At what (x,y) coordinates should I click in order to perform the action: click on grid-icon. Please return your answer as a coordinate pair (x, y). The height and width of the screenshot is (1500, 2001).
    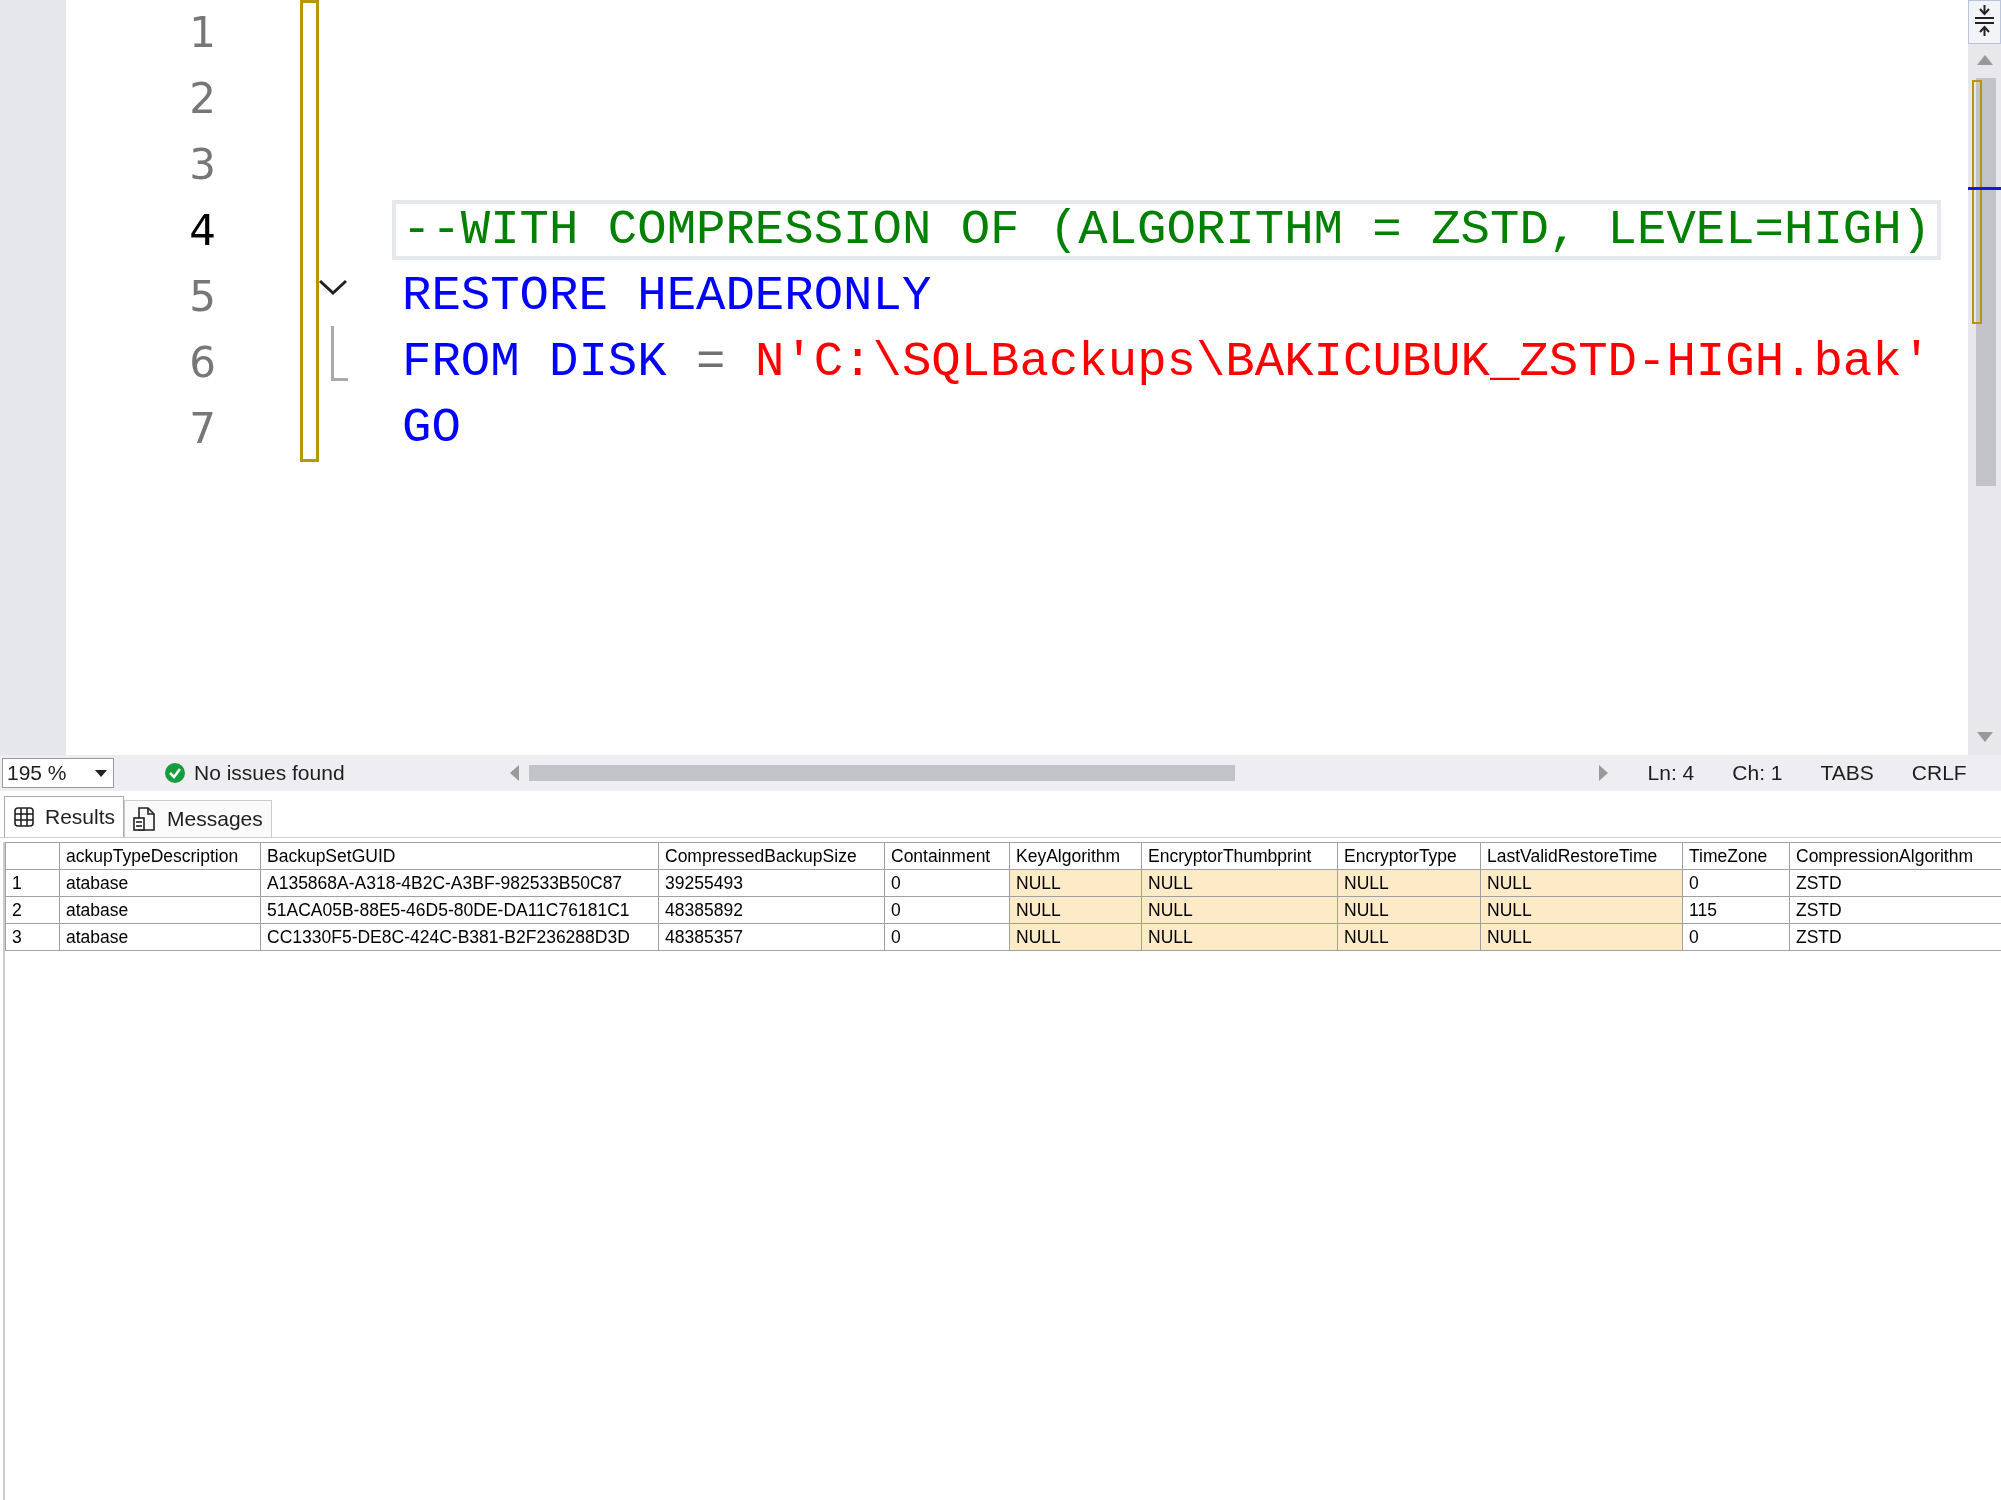
    Looking at the image, I should click on (24, 817).